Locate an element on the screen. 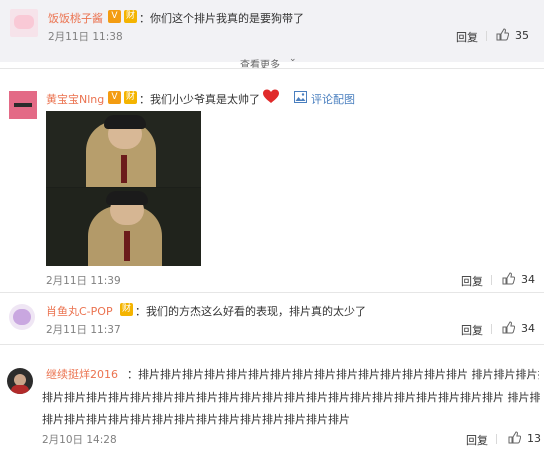 The height and width of the screenshot is (451, 544). comment-timestamp: 2月10日 14:28 is located at coordinates (79, 440).